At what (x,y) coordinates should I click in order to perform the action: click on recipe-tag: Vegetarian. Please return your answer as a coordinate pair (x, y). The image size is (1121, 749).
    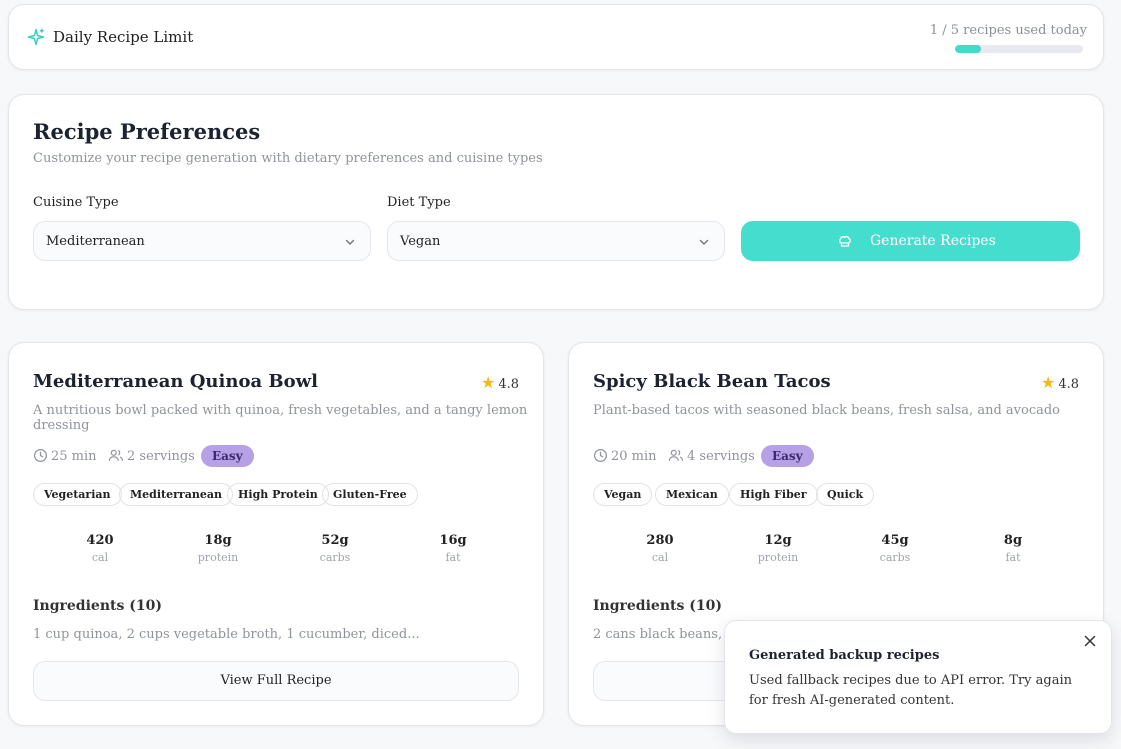
    Looking at the image, I should click on (77, 494).